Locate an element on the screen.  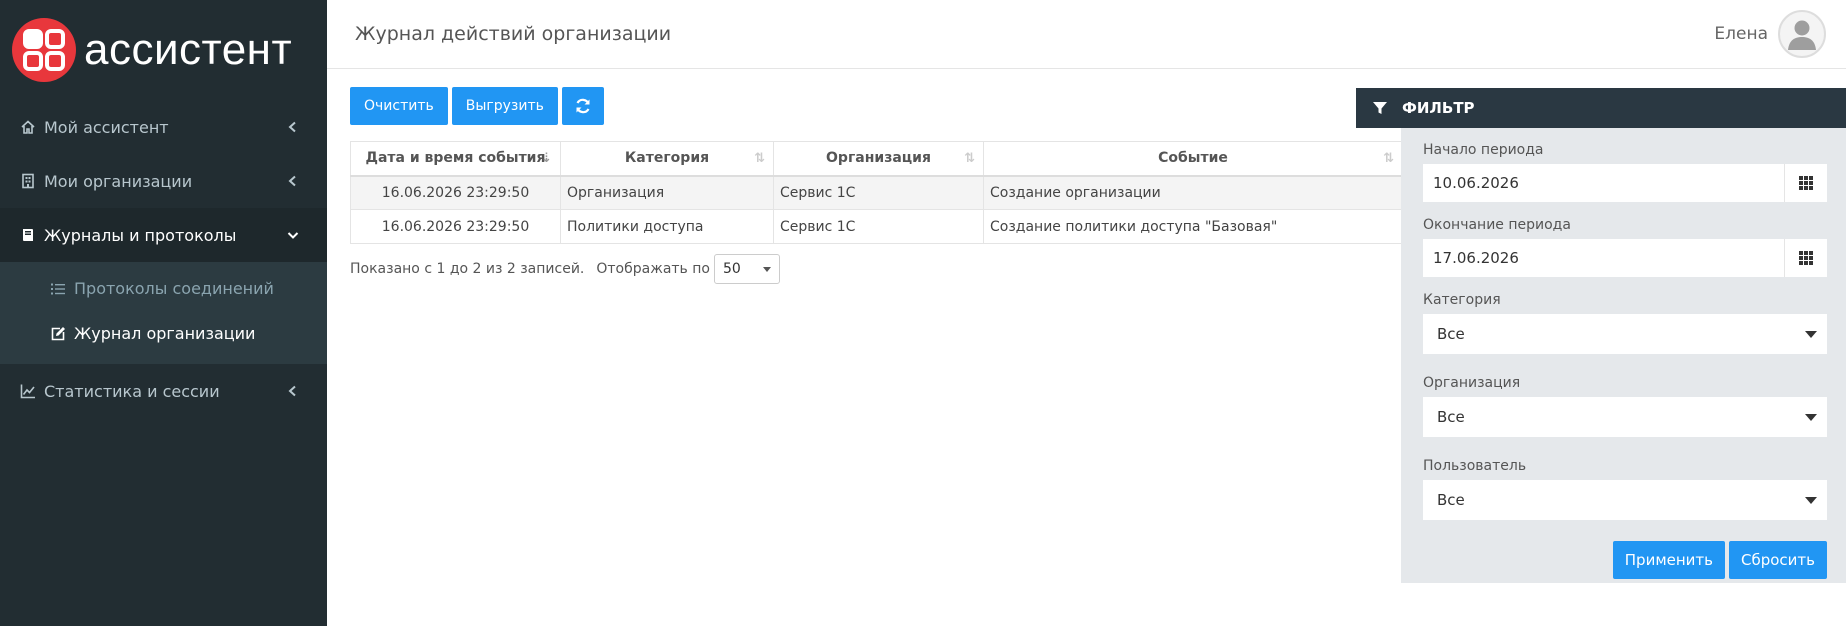
category-select: Все is located at coordinates (1625, 334).